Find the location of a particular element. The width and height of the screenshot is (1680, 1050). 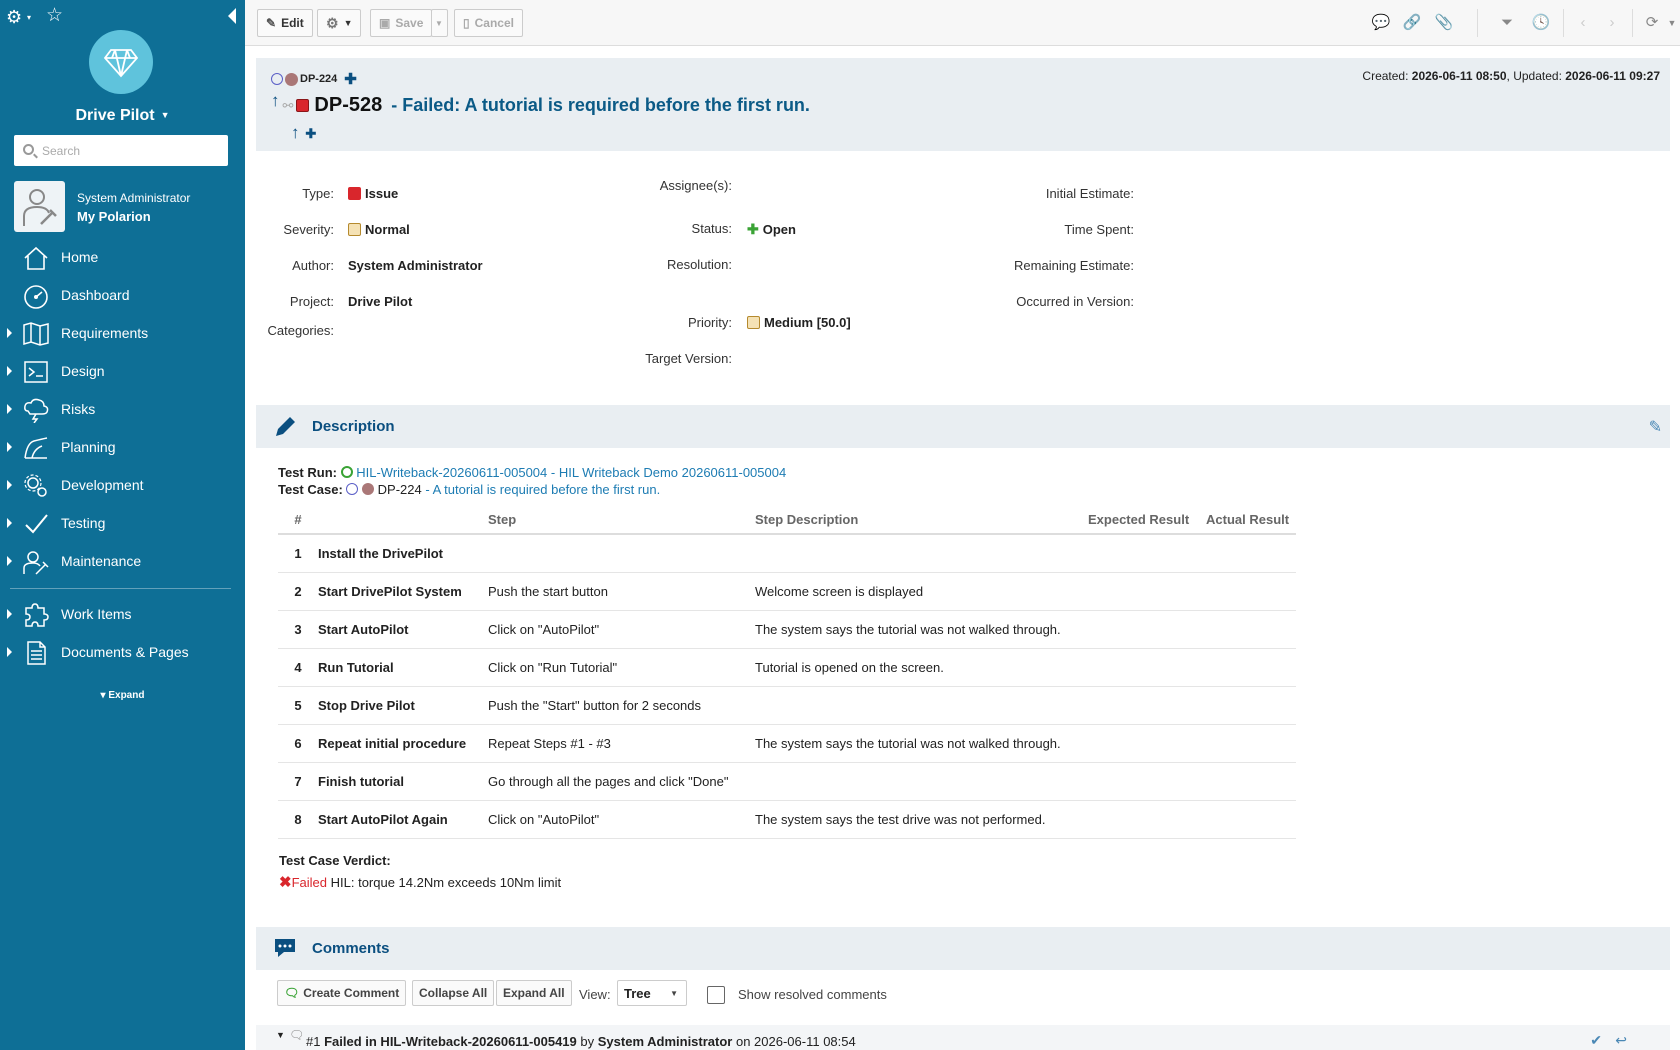

user-panel: System Administrator My Polarion is located at coordinates (121, 207).